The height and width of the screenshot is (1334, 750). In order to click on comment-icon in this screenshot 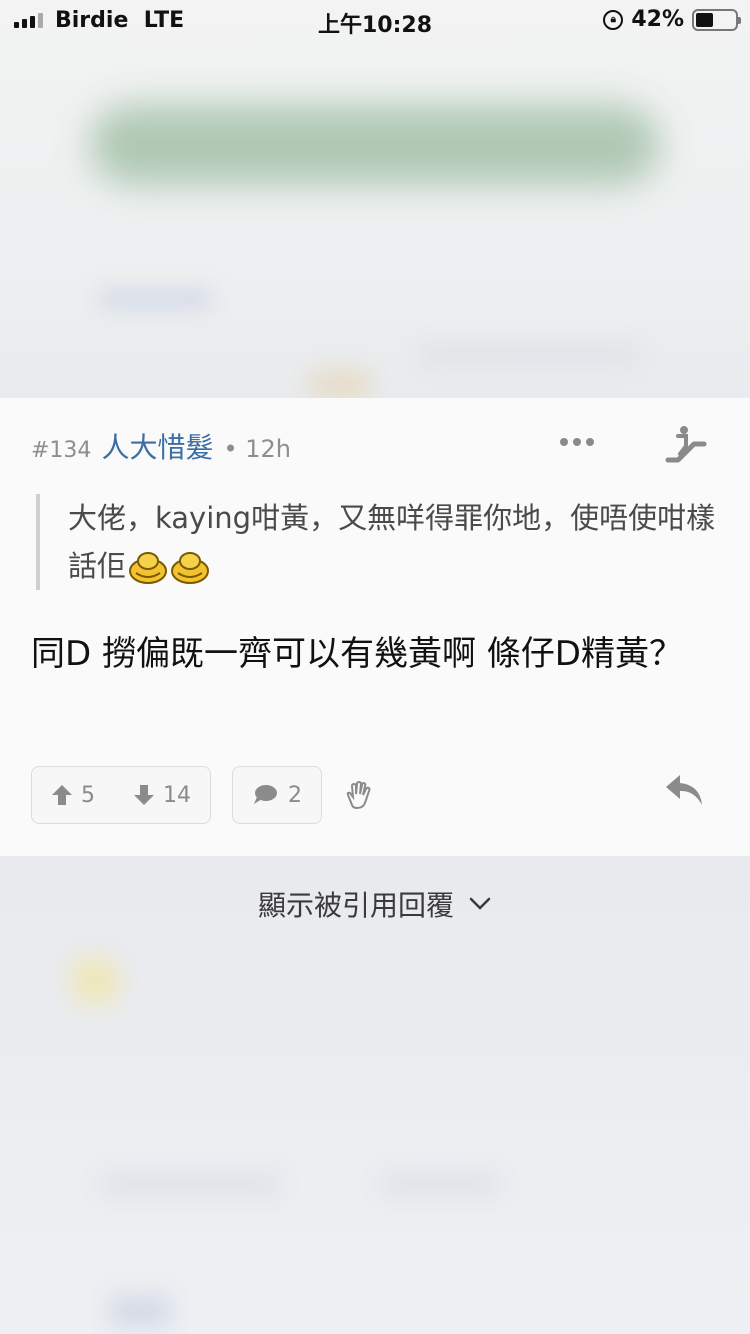, I will do `click(265, 794)`.